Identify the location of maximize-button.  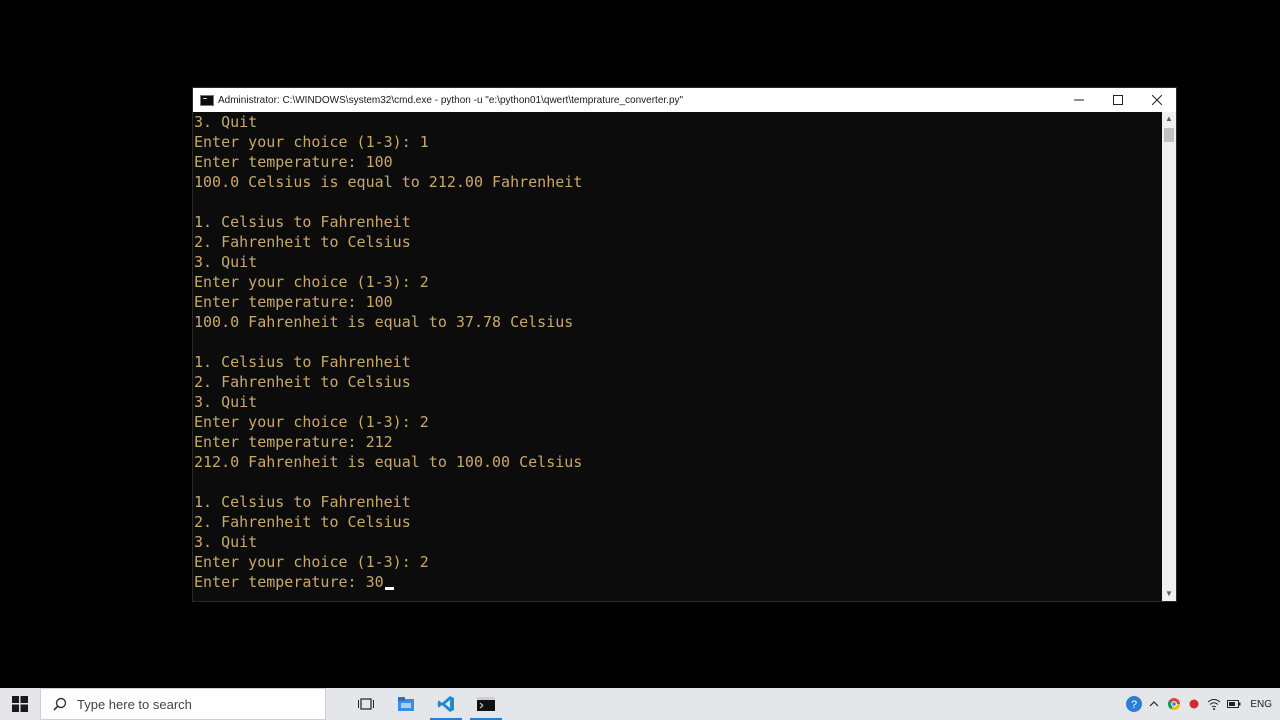
(1117, 100).